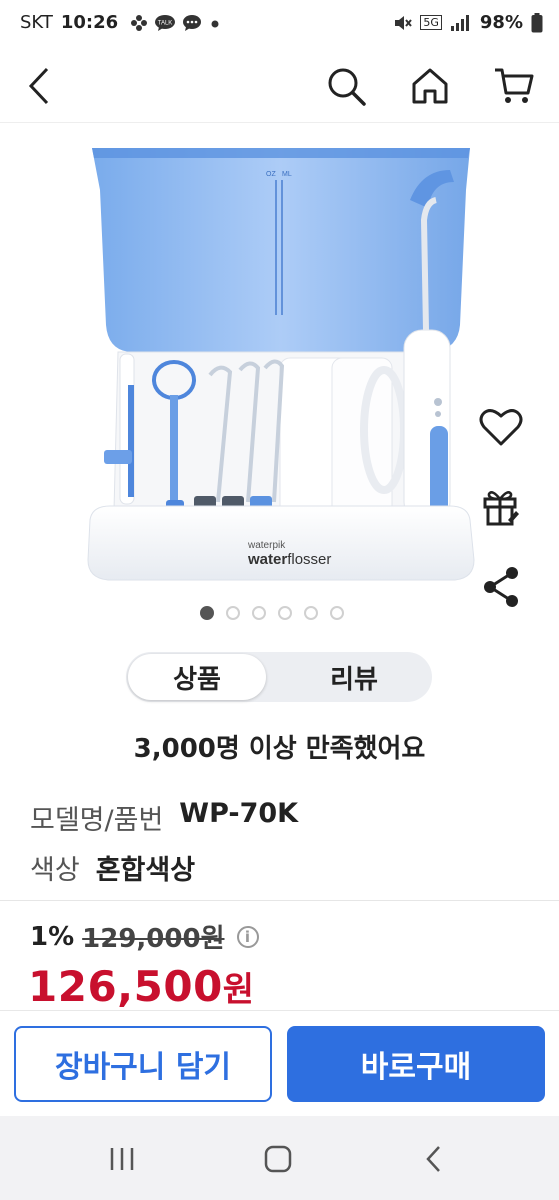 This screenshot has height=1200, width=559. Describe the element at coordinates (238, 990) in the screenshot. I see `sale-price-unit: 원` at that location.